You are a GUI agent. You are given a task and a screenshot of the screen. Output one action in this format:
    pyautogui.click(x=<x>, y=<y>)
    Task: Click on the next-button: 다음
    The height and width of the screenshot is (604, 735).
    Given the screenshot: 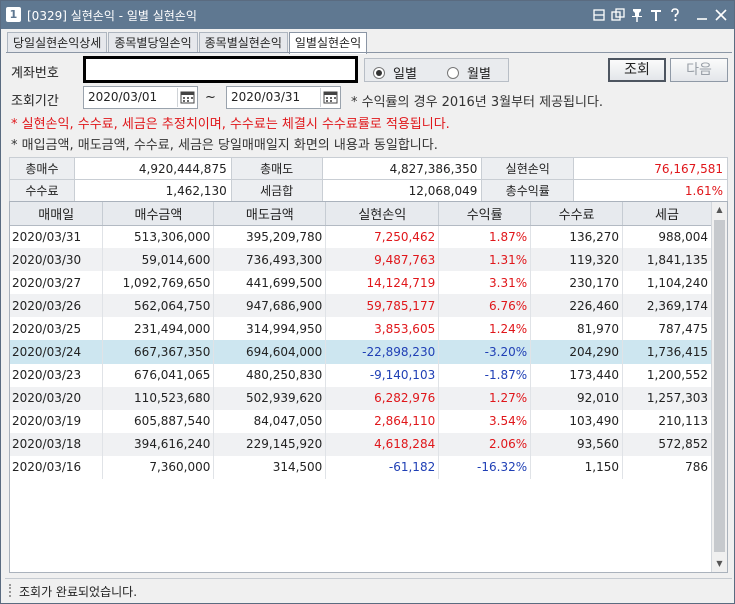 What is the action you would take?
    pyautogui.click(x=699, y=70)
    